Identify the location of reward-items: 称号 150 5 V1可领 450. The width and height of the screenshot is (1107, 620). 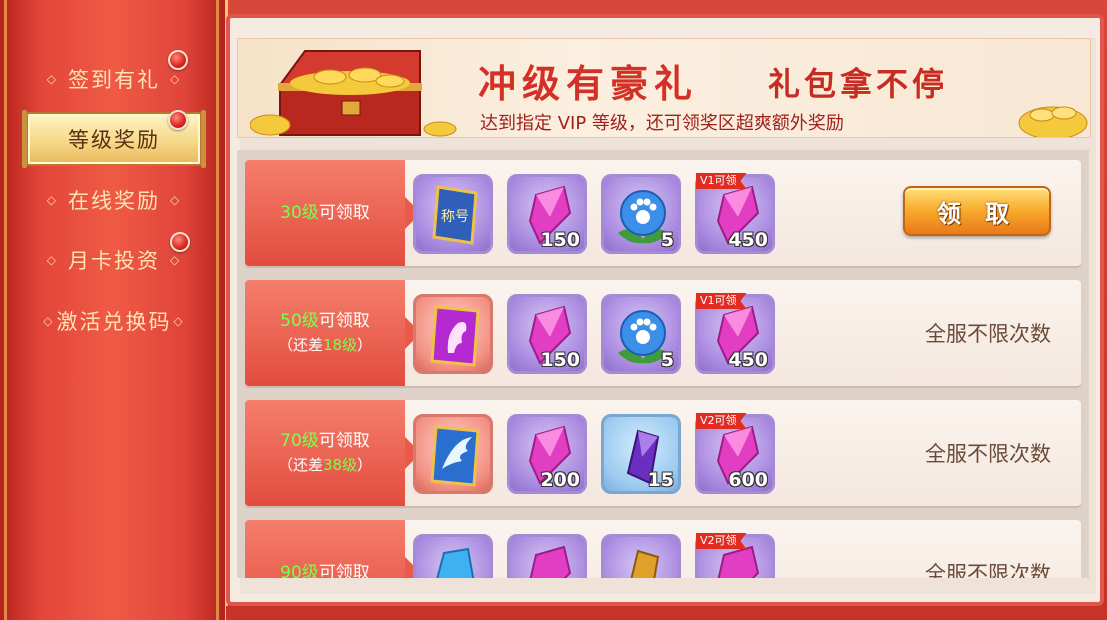
(594, 213).